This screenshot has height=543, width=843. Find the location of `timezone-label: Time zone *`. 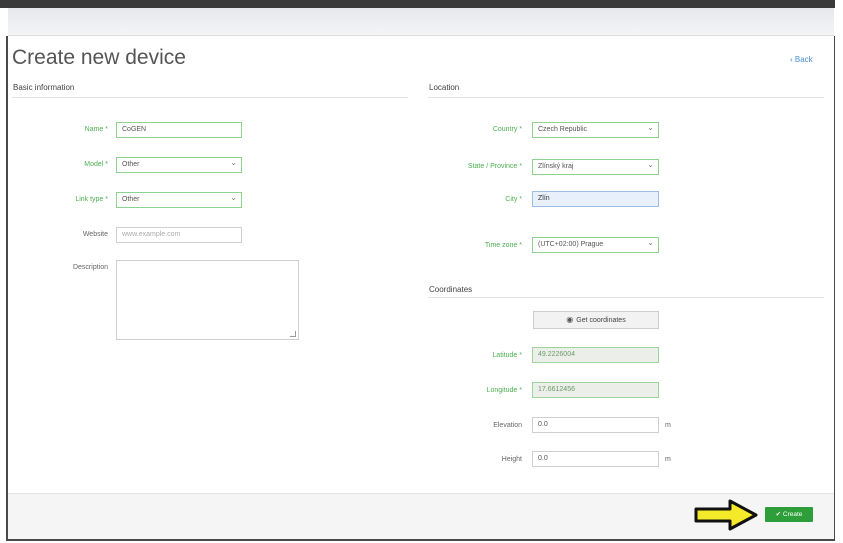

timezone-label: Time zone * is located at coordinates (503, 245).